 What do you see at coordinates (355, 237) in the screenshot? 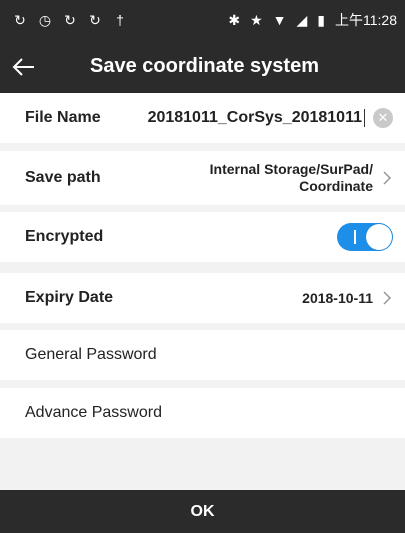
I see `toggle-on-mark` at bounding box center [355, 237].